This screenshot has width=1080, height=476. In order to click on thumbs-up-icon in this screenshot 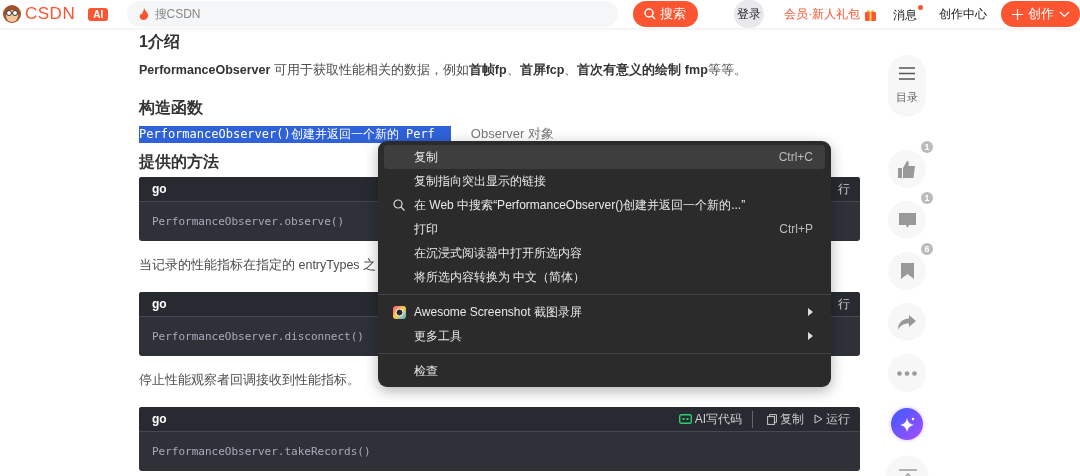, I will do `click(907, 169)`.